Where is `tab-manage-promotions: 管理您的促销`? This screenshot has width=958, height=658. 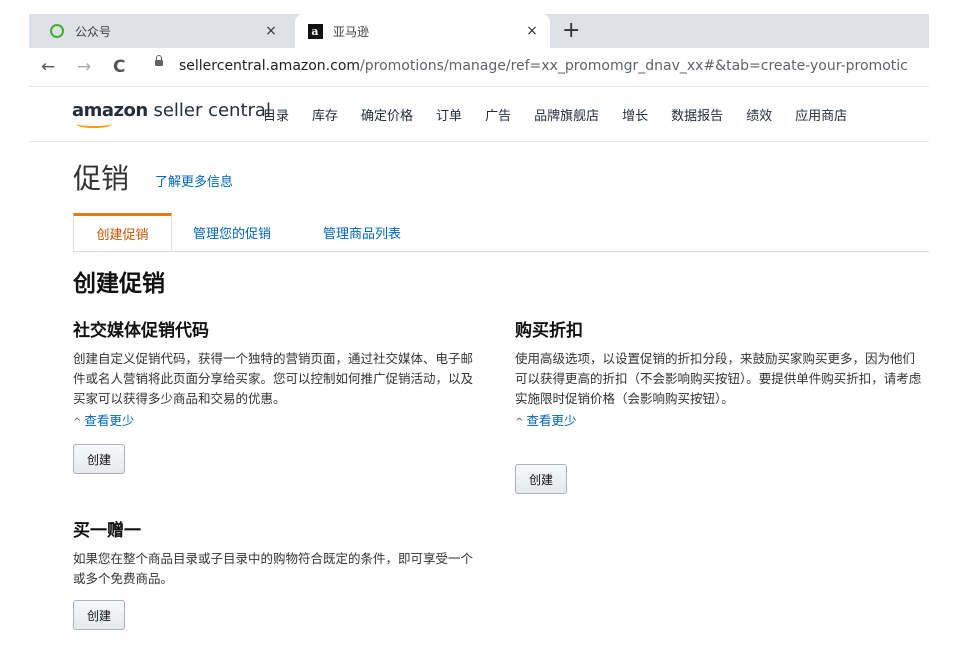 tab-manage-promotions: 管理您的促销 is located at coordinates (232, 232).